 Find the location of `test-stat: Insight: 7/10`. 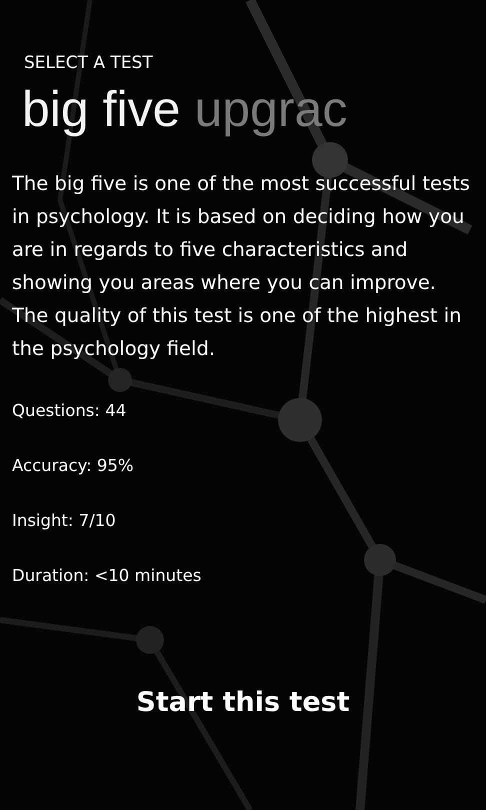

test-stat: Insight: 7/10 is located at coordinates (64, 521).